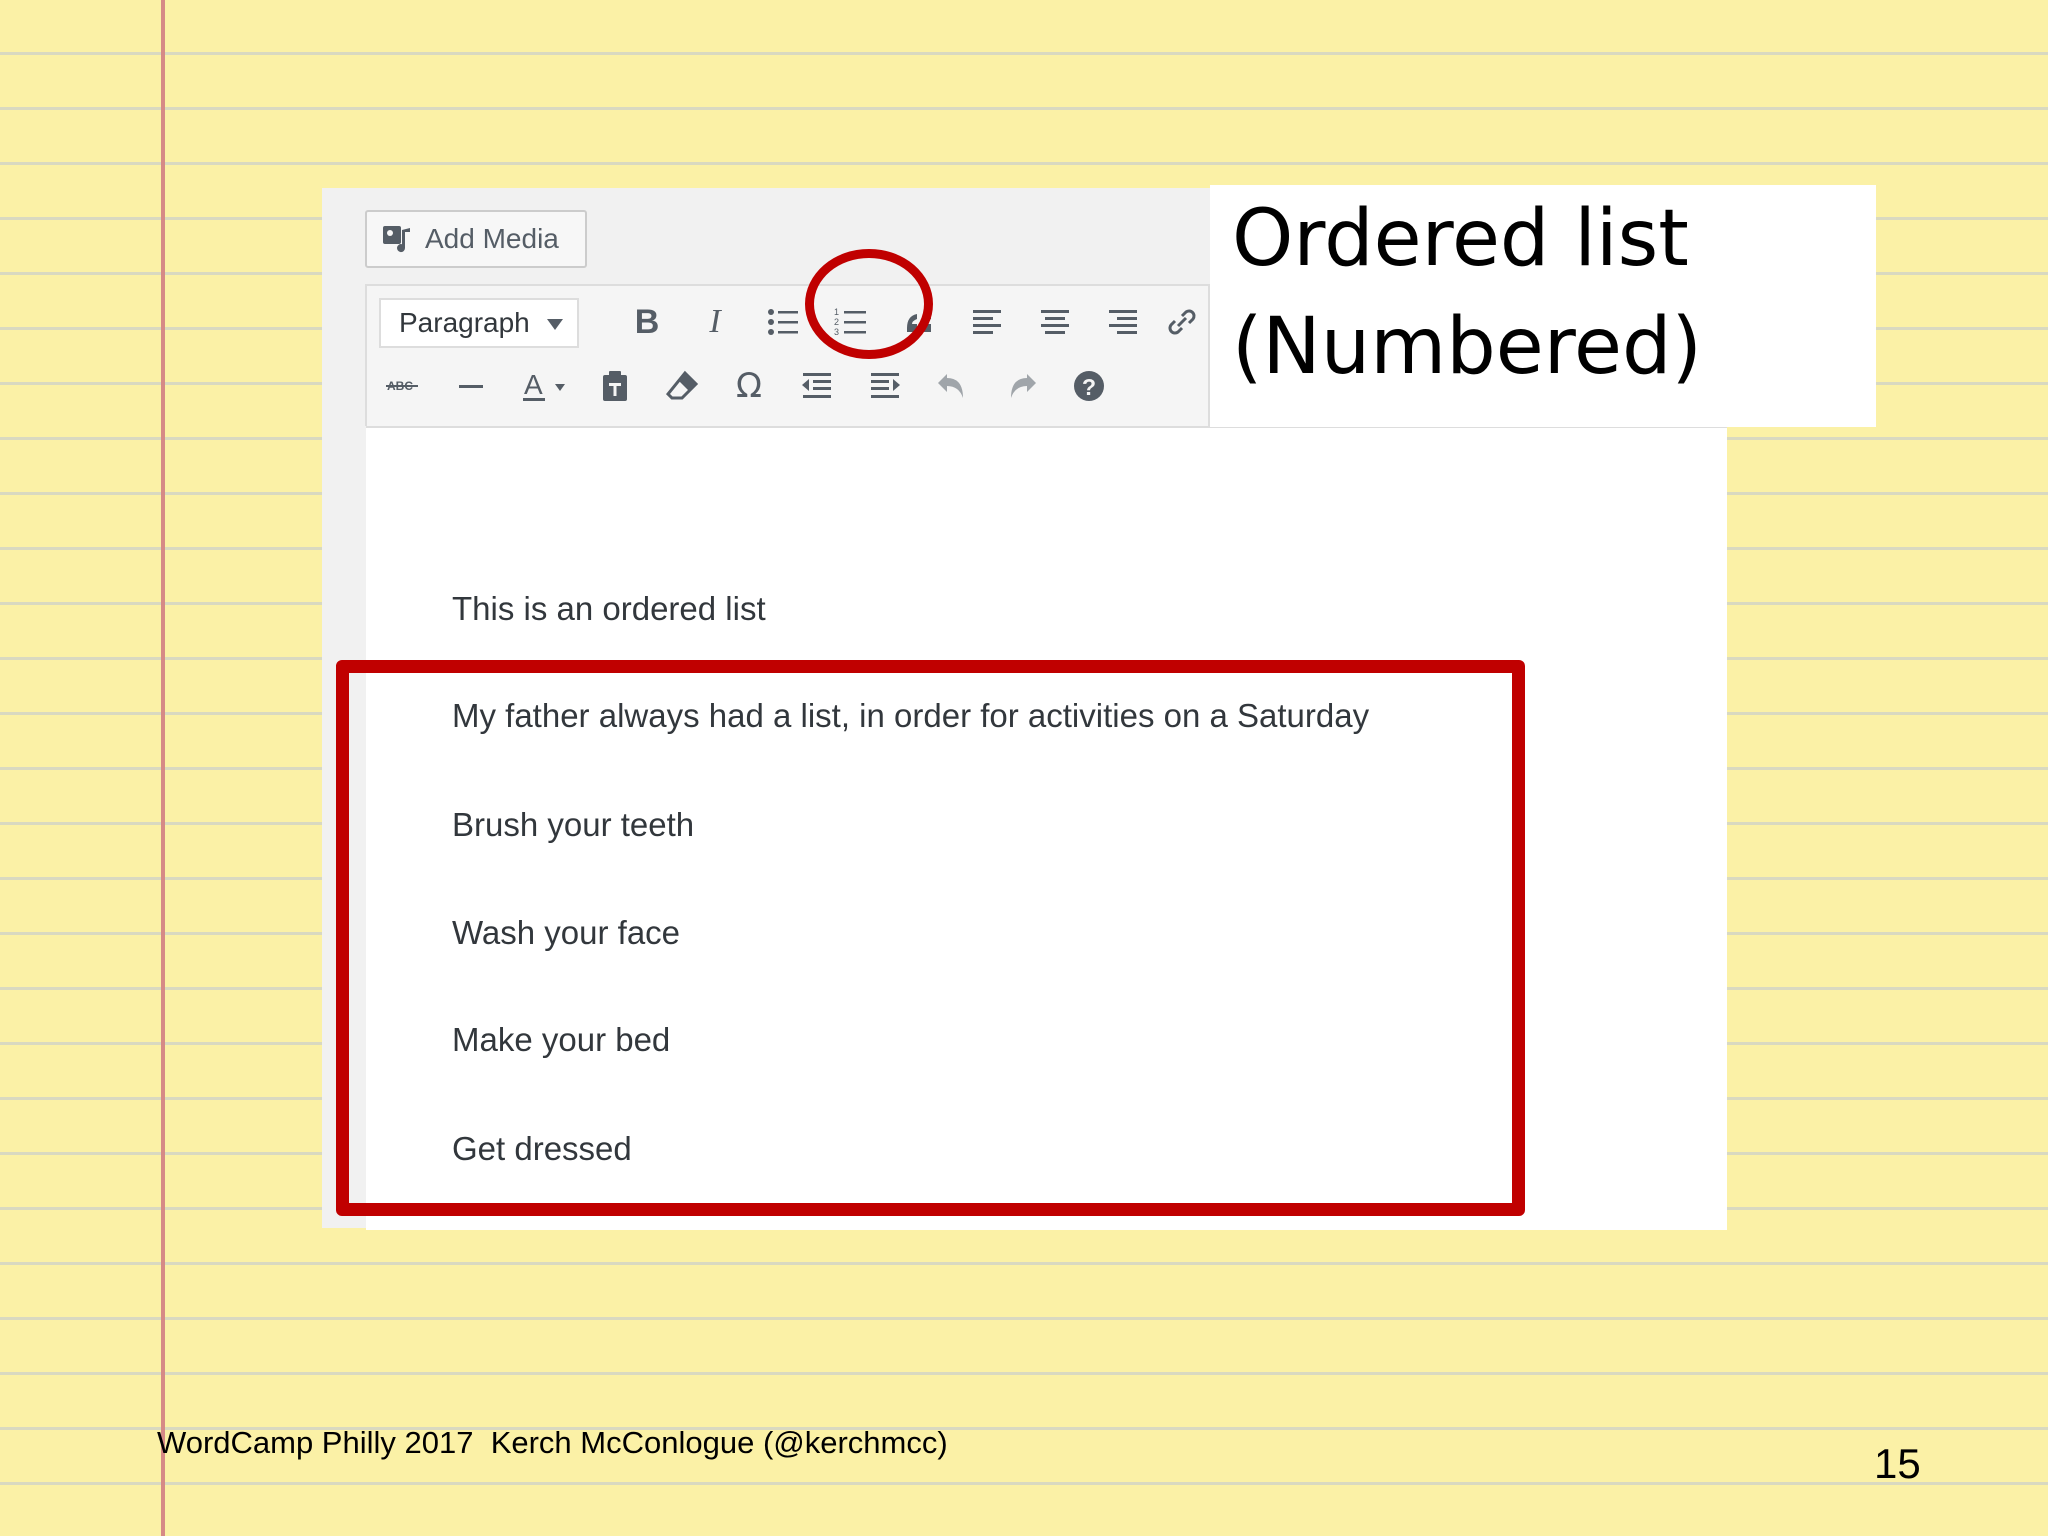 The image size is (2048, 1536). I want to click on paste-as-text-button, so click(615, 386).